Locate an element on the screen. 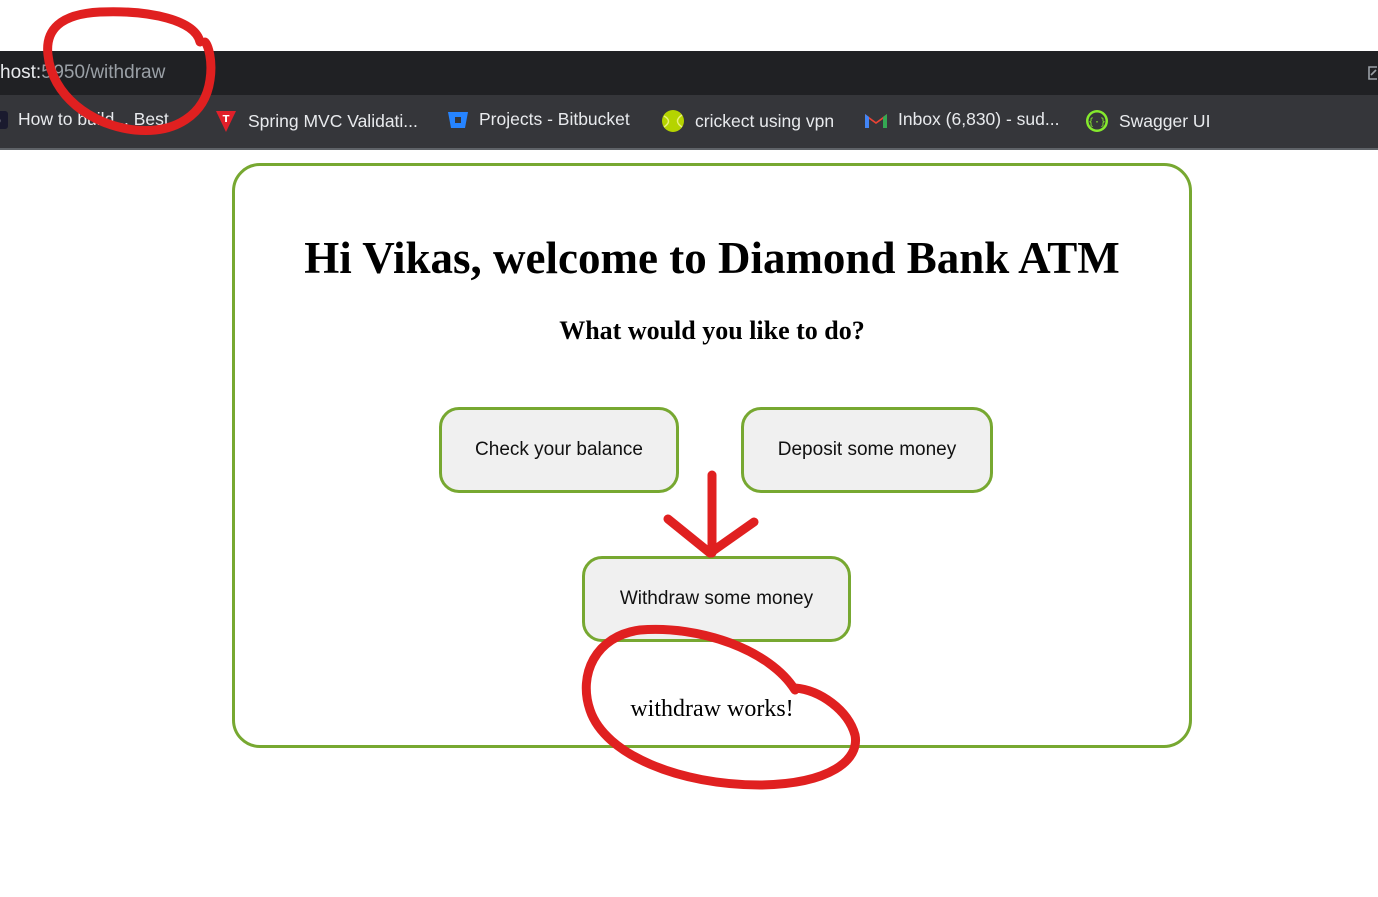  check-balance-button: Check your balance is located at coordinates (559, 450).